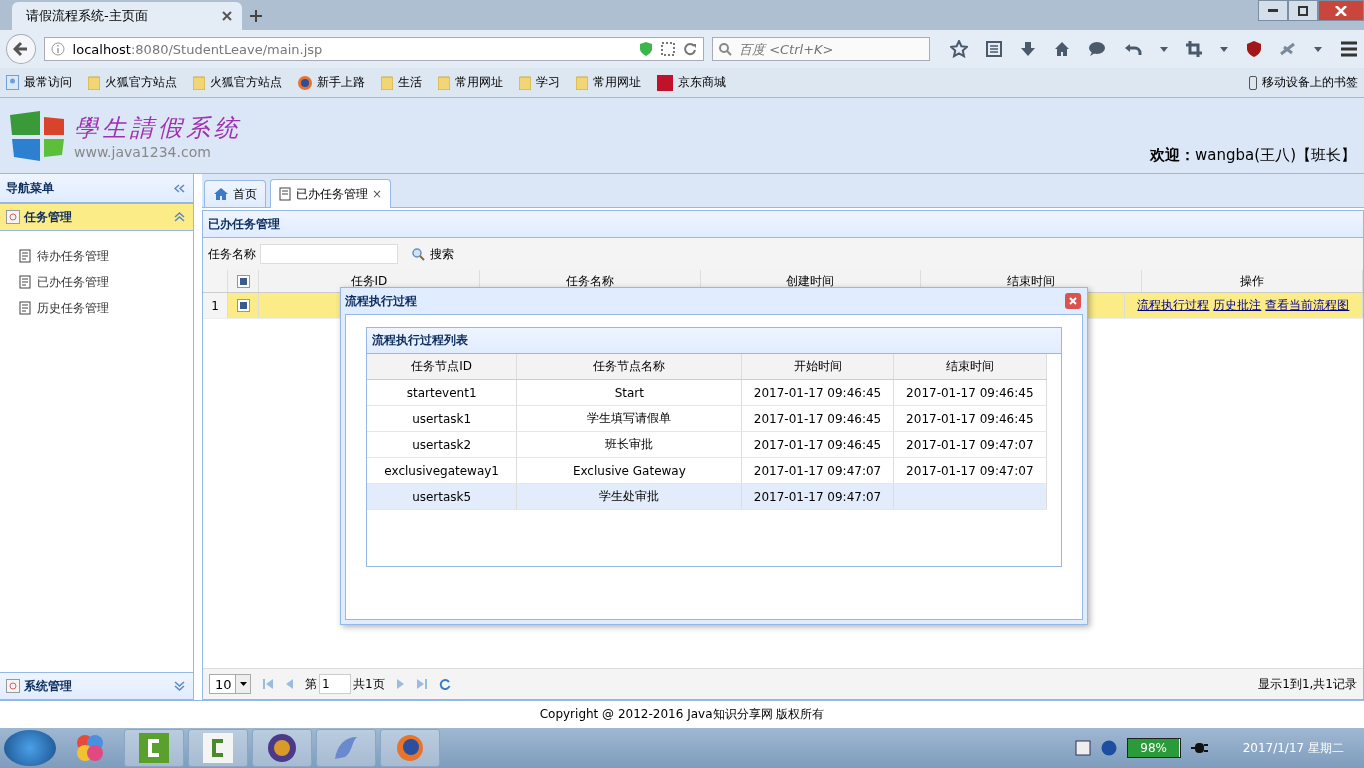 The height and width of the screenshot is (768, 1364). I want to click on new-tab-icon, so click(256, 16).